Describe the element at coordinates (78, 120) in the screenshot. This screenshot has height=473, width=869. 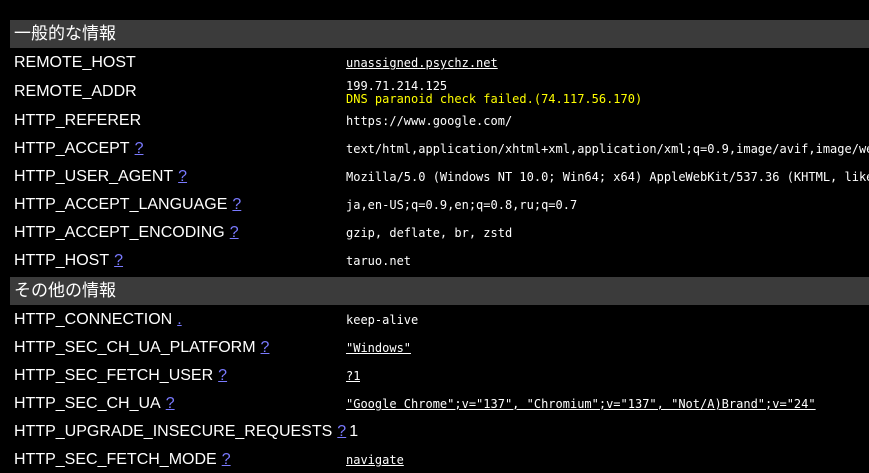
I see `key-http-referer: HTTP_REFERER` at that location.